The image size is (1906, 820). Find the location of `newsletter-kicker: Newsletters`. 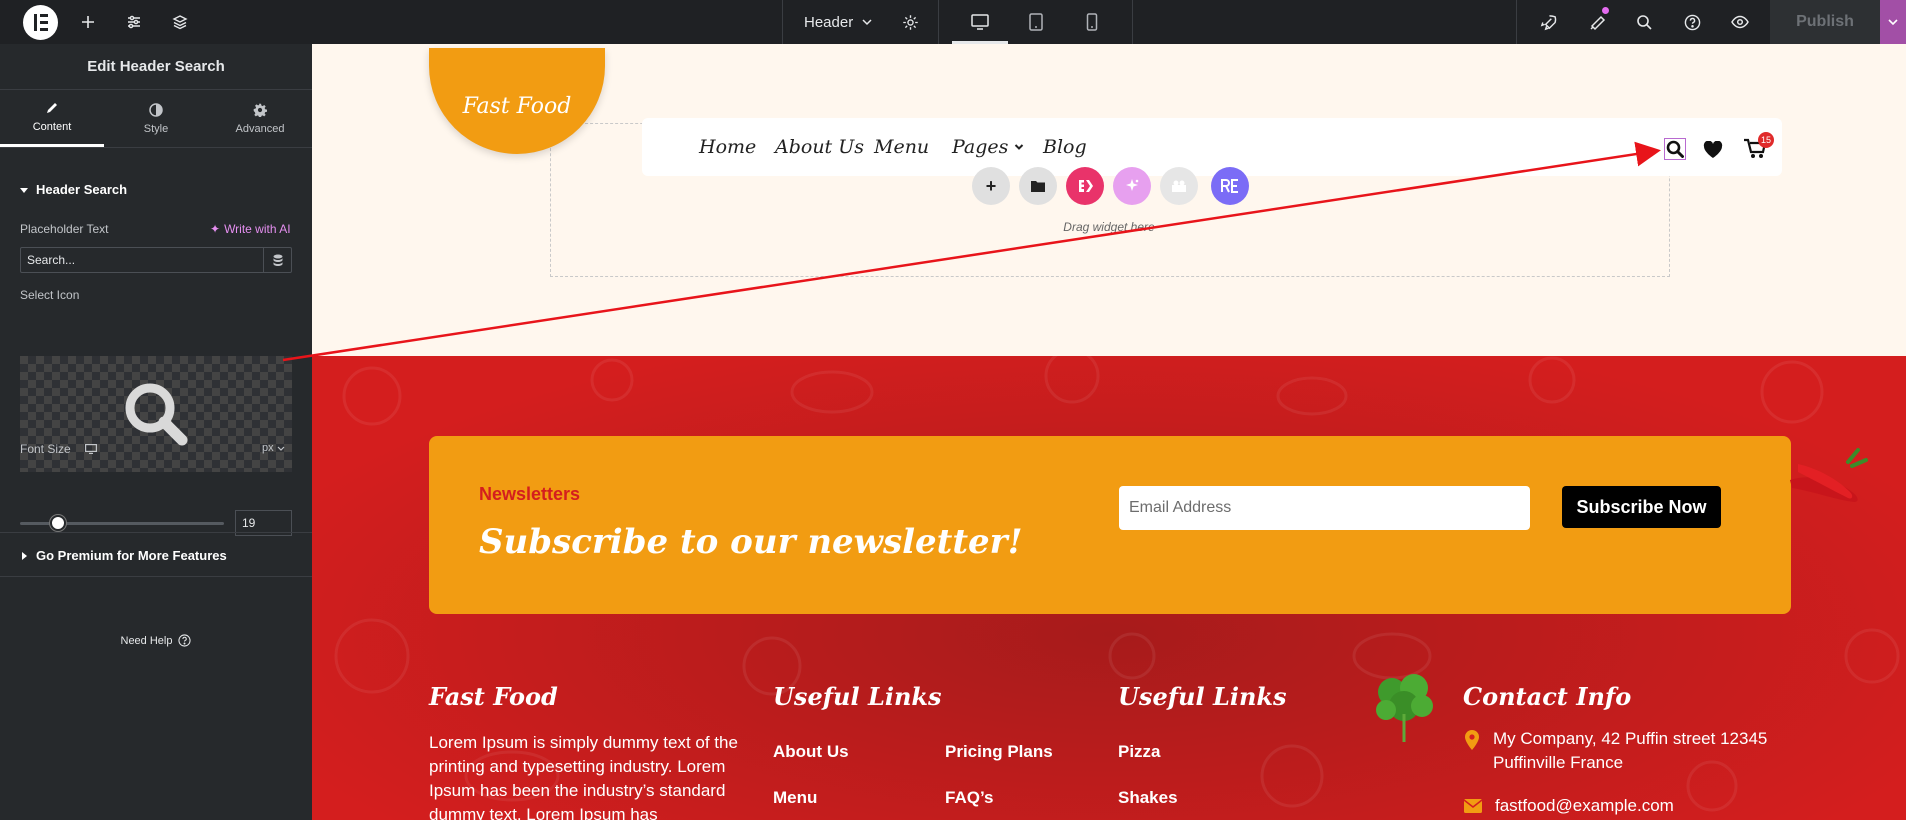

newsletter-kicker: Newsletters is located at coordinates (530, 494).